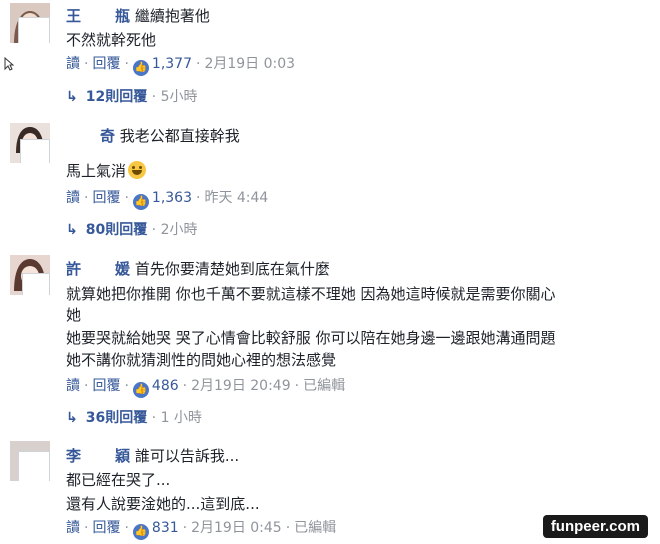  I want to click on commenter-name: 奇, so click(90, 136).